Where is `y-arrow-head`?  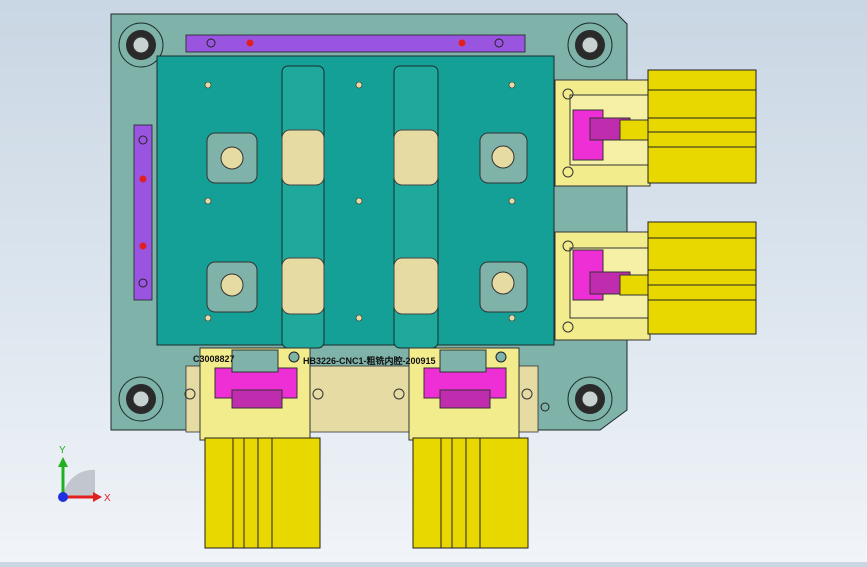
y-arrow-head is located at coordinates (63, 462).